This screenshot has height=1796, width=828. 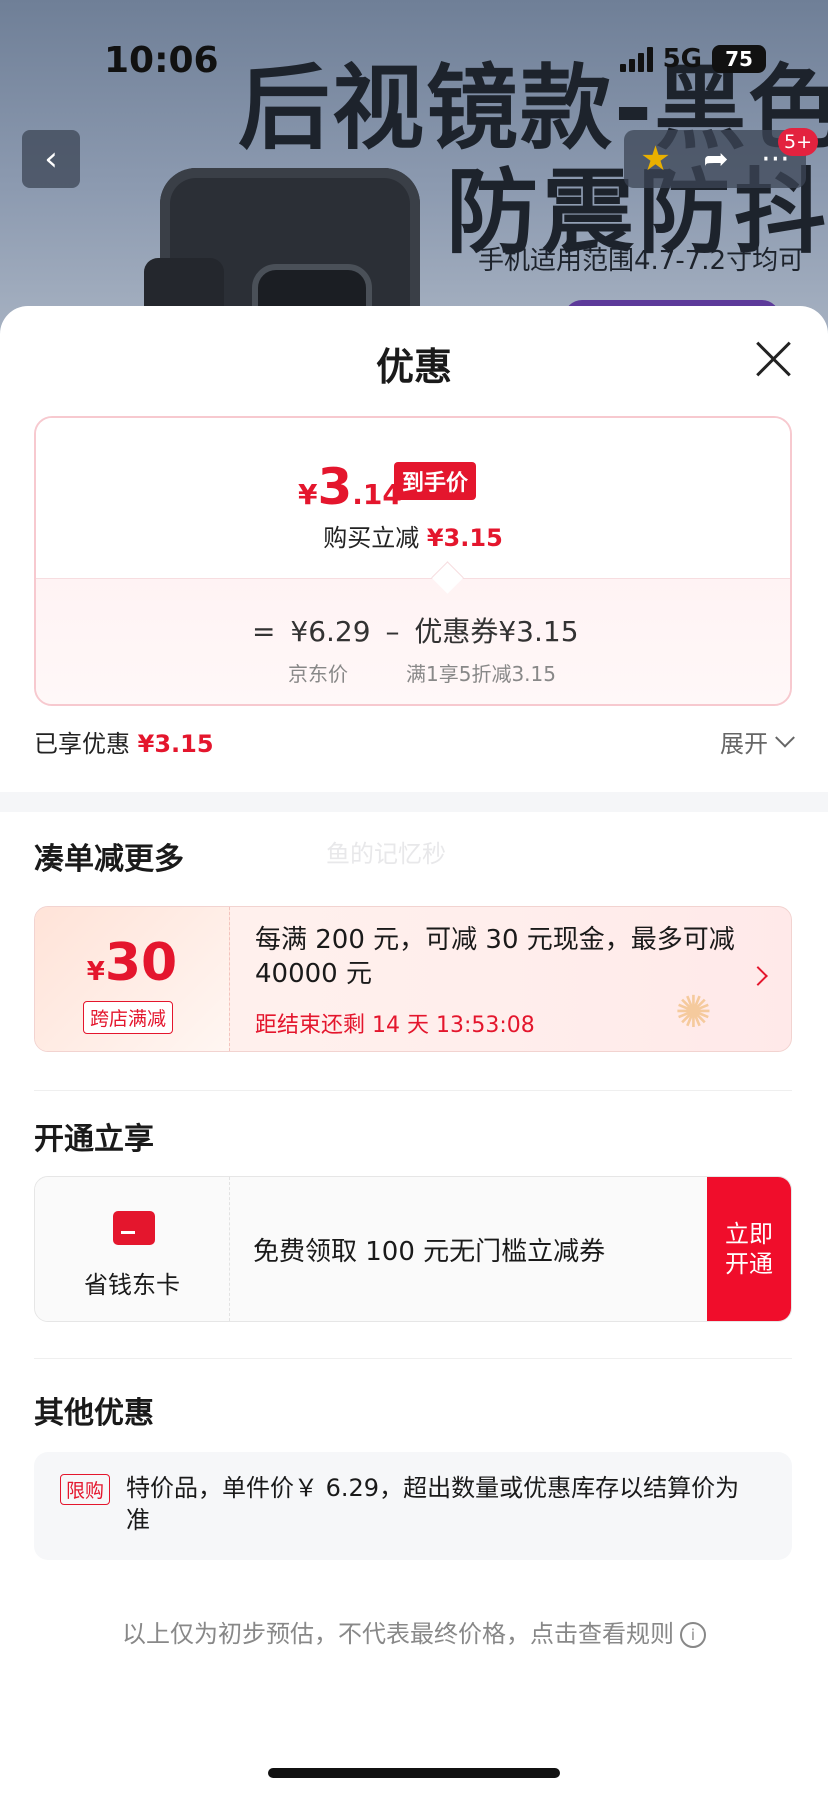 I want to click on status-time: 10:06, so click(x=161, y=60).